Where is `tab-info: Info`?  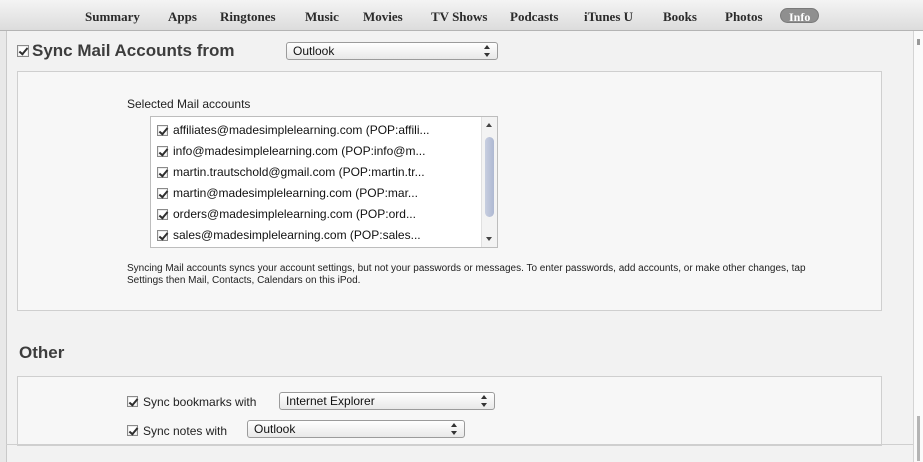
tab-info: Info is located at coordinates (800, 16).